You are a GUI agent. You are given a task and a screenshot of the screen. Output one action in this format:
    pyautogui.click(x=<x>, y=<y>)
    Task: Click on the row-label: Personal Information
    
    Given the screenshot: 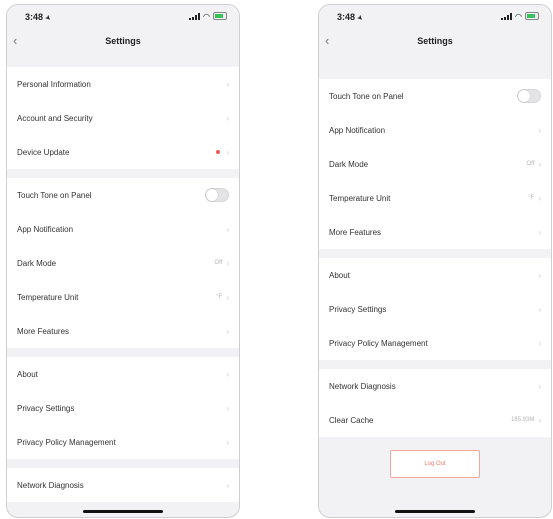 What is the action you would take?
    pyautogui.click(x=54, y=84)
    